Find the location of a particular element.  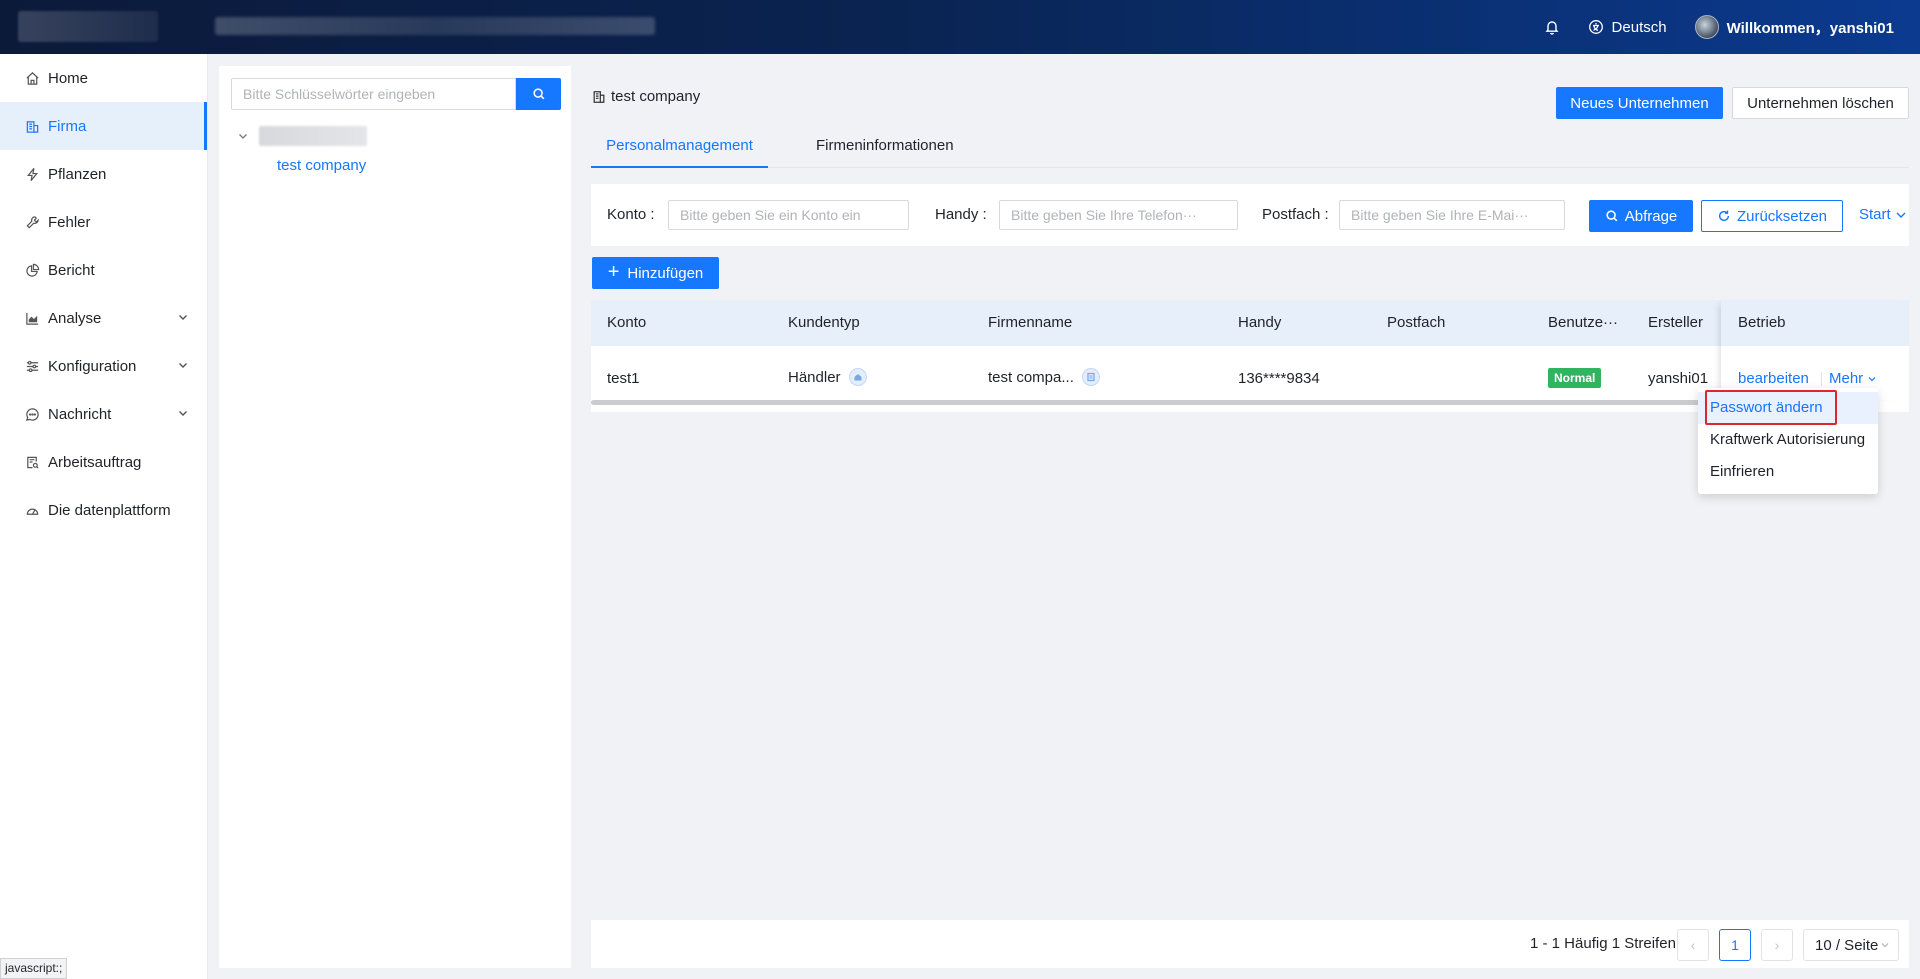

new-company-button: Neues Unternehmen is located at coordinates (1639, 103).